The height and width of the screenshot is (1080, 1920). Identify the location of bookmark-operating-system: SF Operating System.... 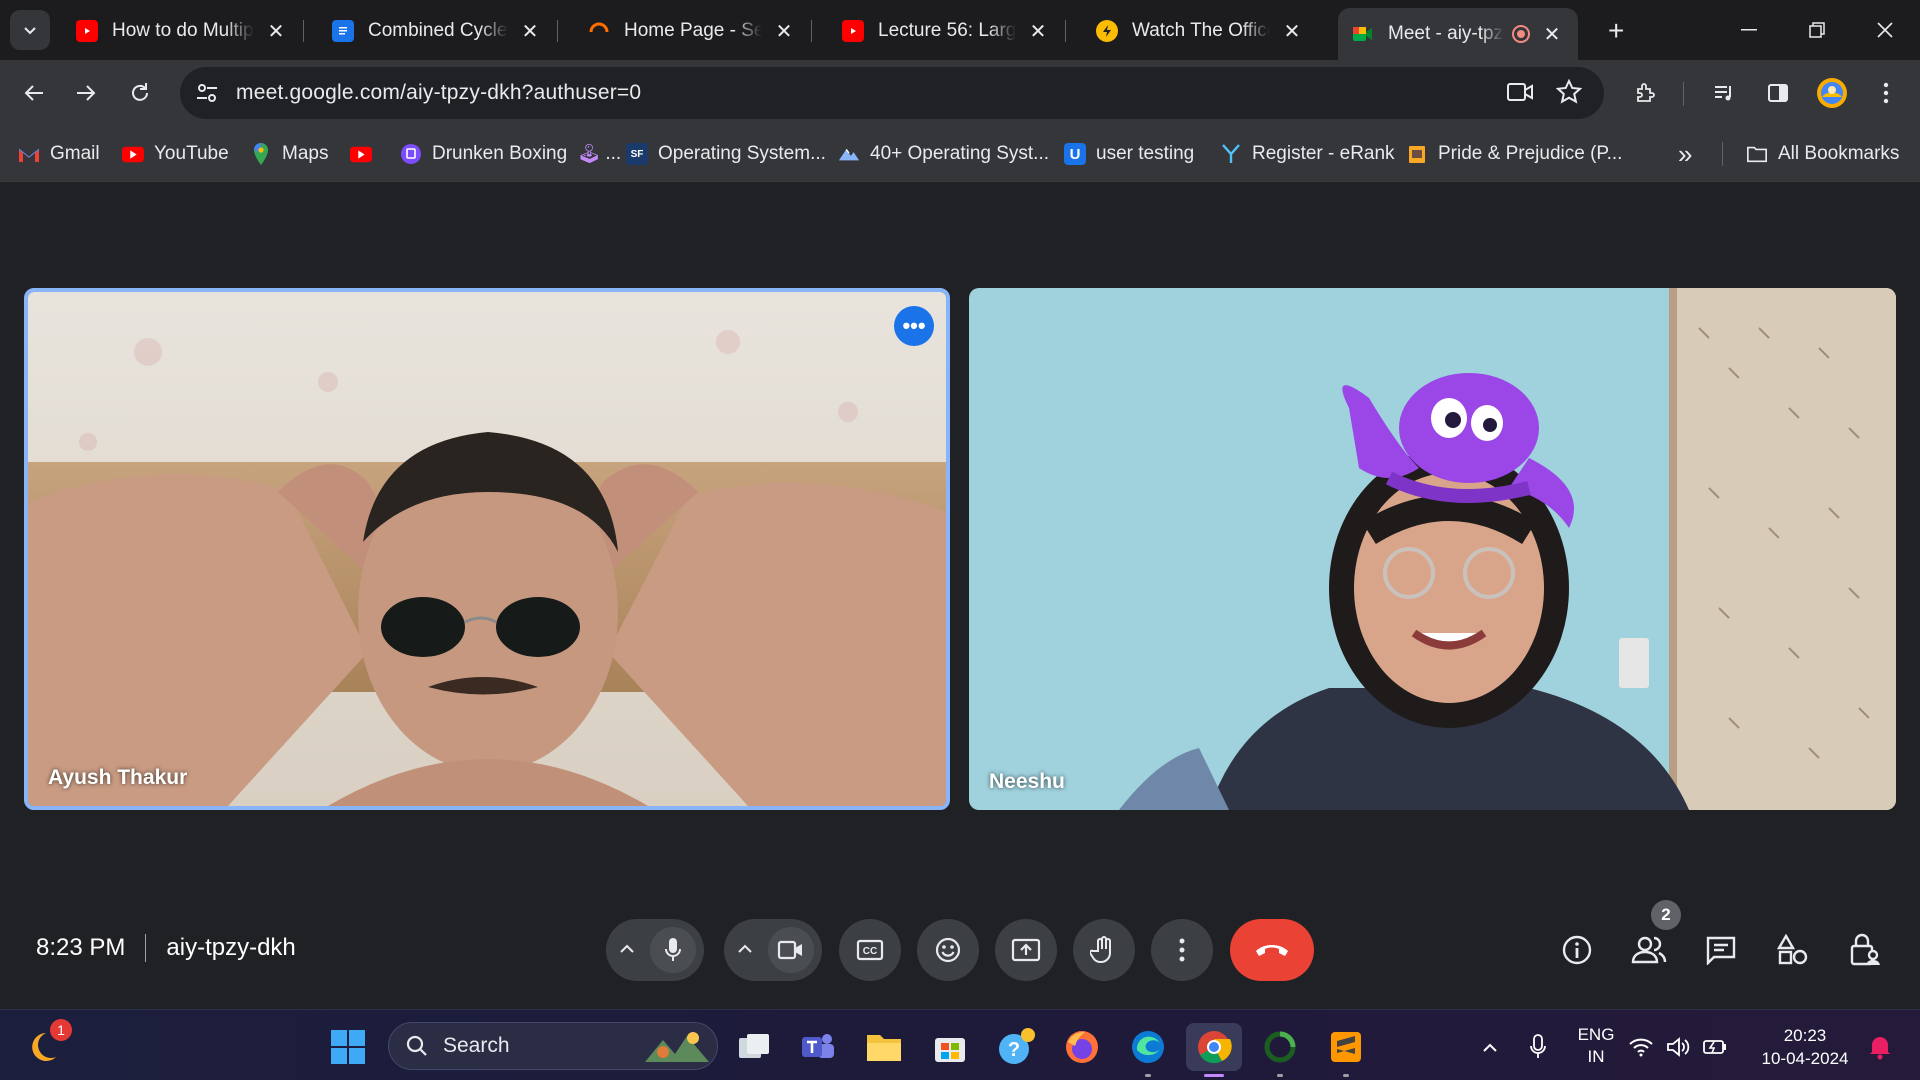
(726, 154).